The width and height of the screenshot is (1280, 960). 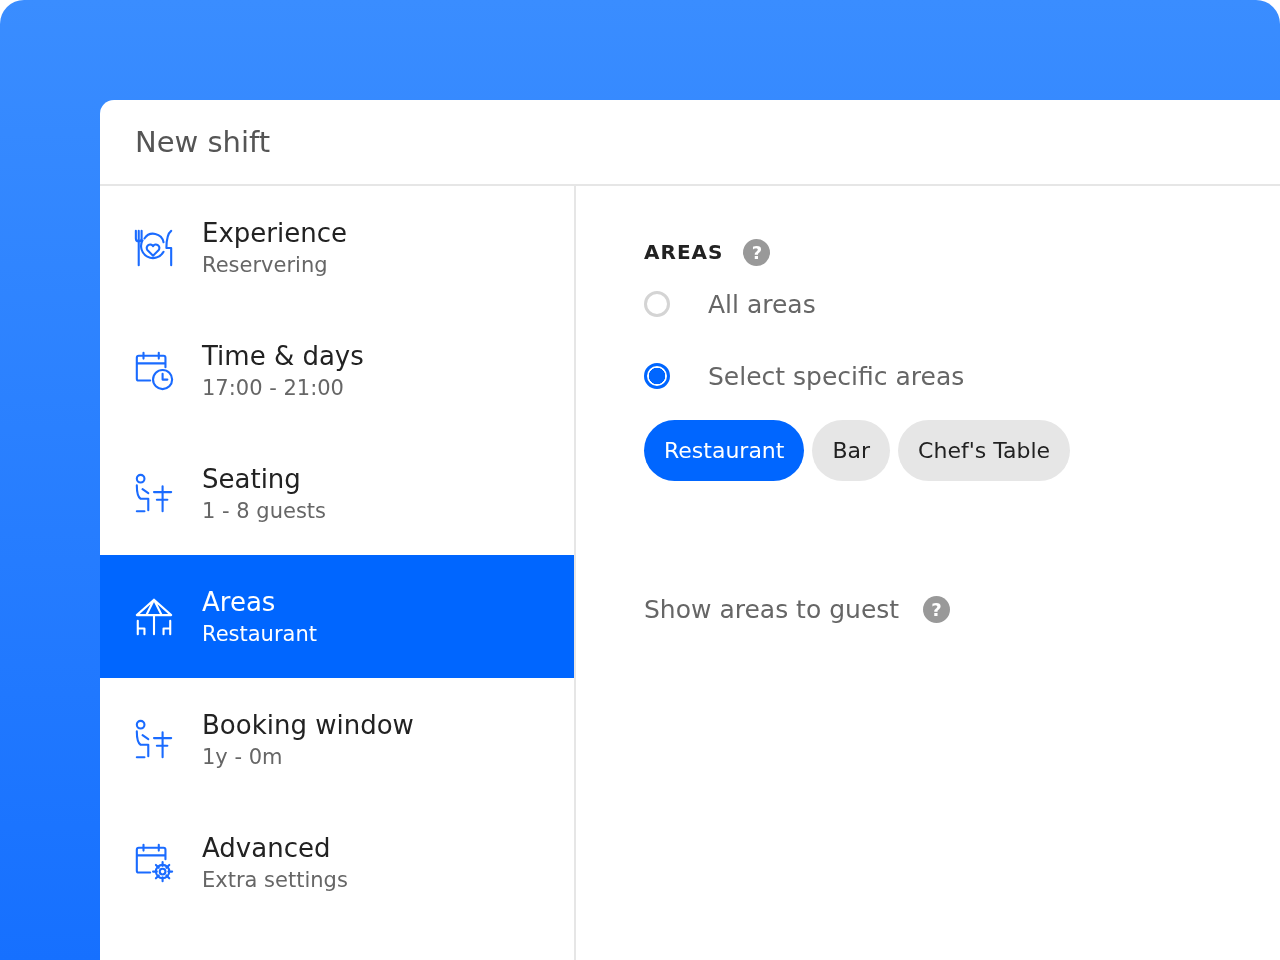 I want to click on area-chip: Bar, so click(x=851, y=450).